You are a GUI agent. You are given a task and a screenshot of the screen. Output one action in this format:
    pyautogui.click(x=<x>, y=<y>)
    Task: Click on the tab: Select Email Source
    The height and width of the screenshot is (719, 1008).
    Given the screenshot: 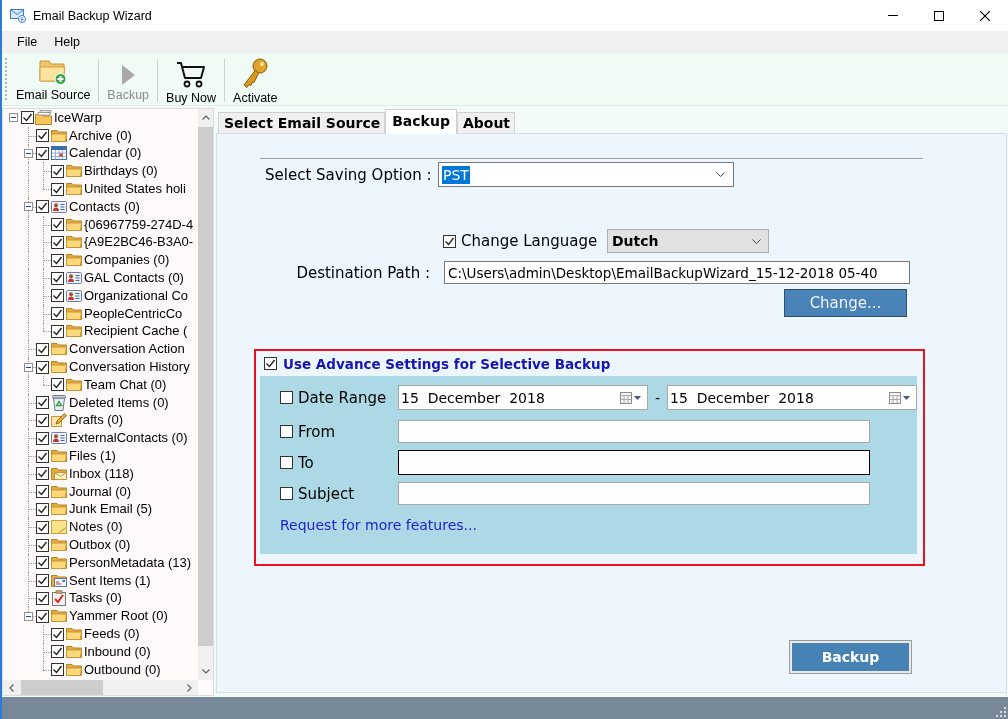 What is the action you would take?
    pyautogui.click(x=302, y=122)
    